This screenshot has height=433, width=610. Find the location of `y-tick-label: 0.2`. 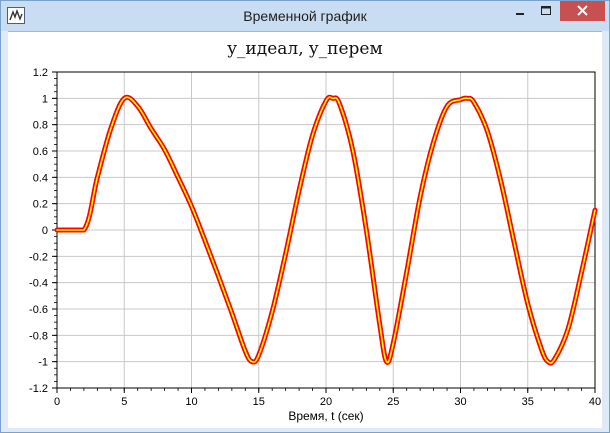

y-tick-label: 0.2 is located at coordinates (40, 205).